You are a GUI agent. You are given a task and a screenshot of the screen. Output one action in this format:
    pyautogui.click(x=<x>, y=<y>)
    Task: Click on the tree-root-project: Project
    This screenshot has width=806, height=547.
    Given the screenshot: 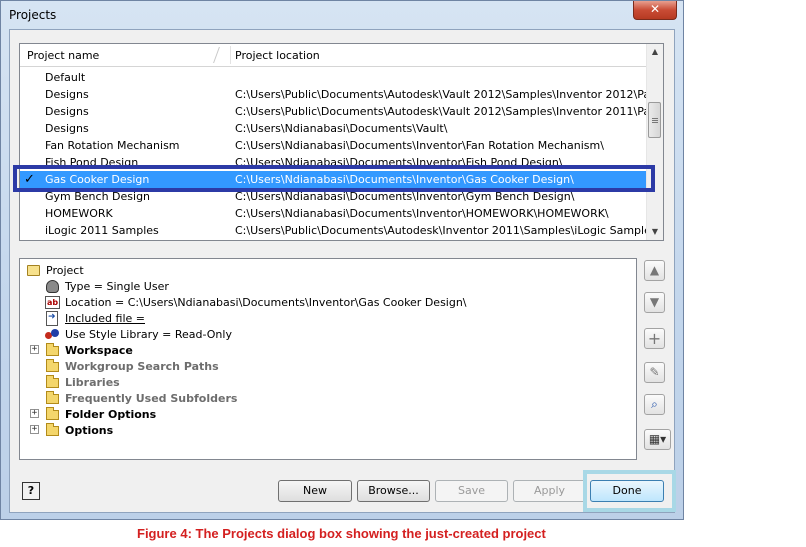 What is the action you would take?
    pyautogui.click(x=55, y=270)
    